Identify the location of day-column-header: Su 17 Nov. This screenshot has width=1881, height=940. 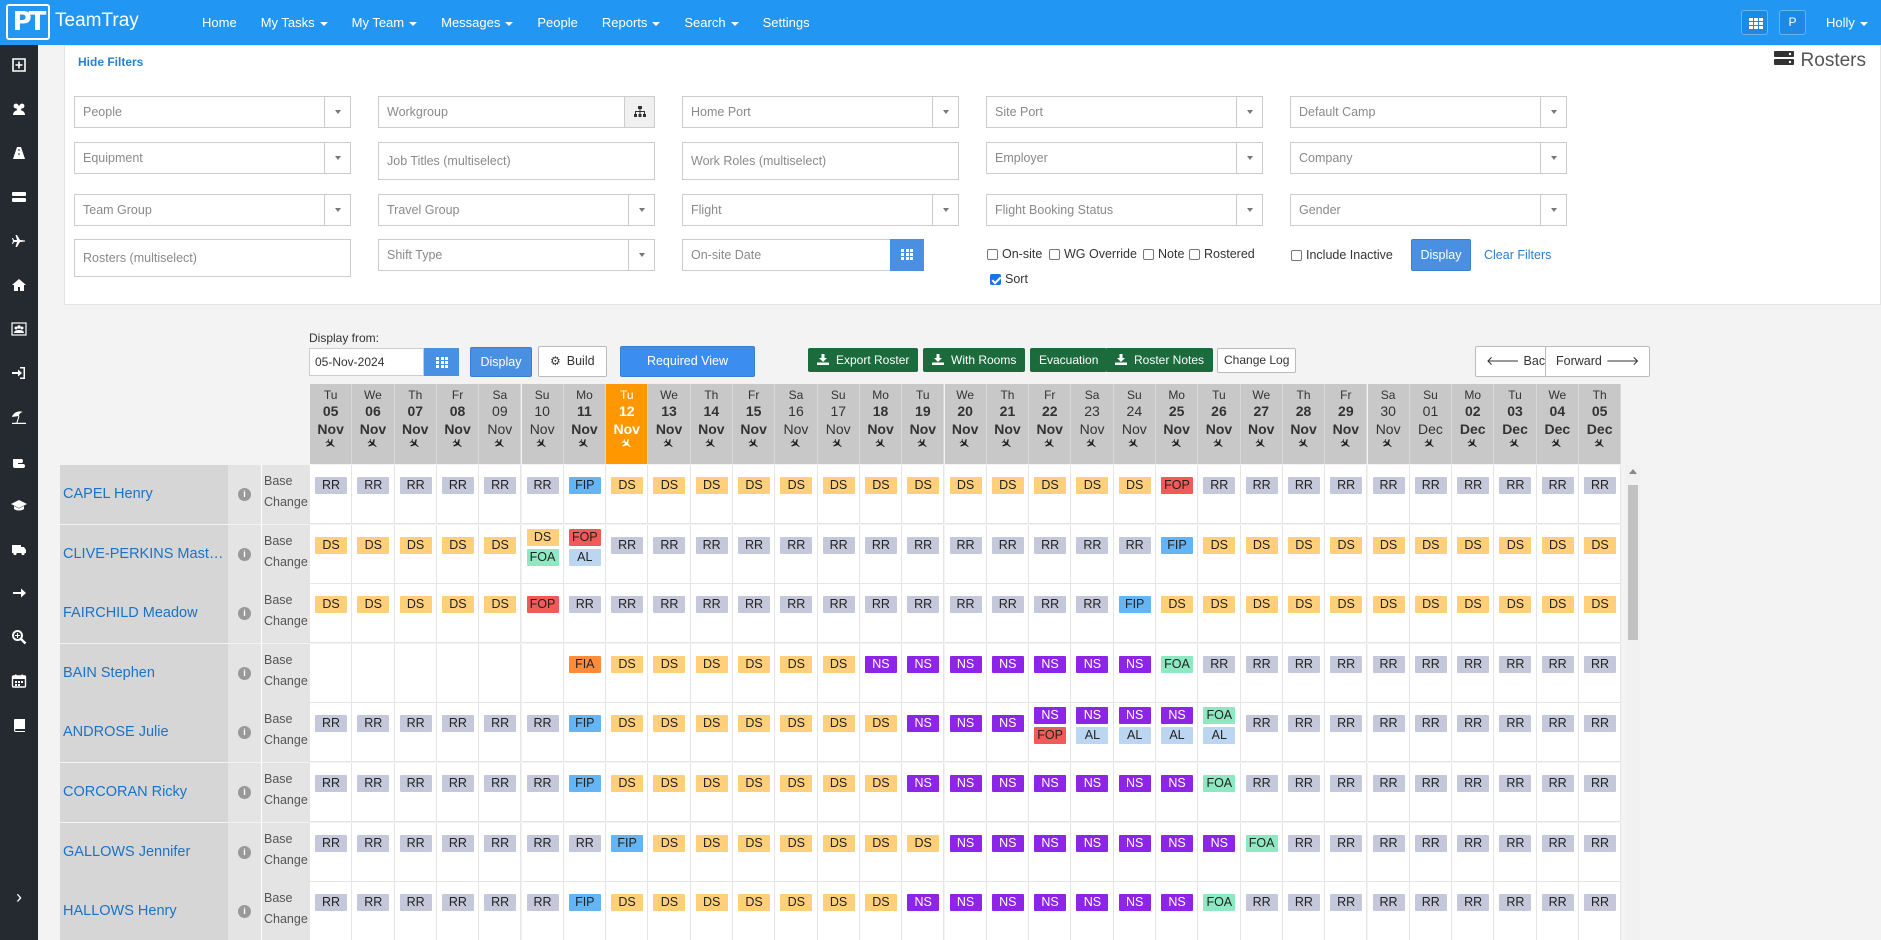
(838, 424).